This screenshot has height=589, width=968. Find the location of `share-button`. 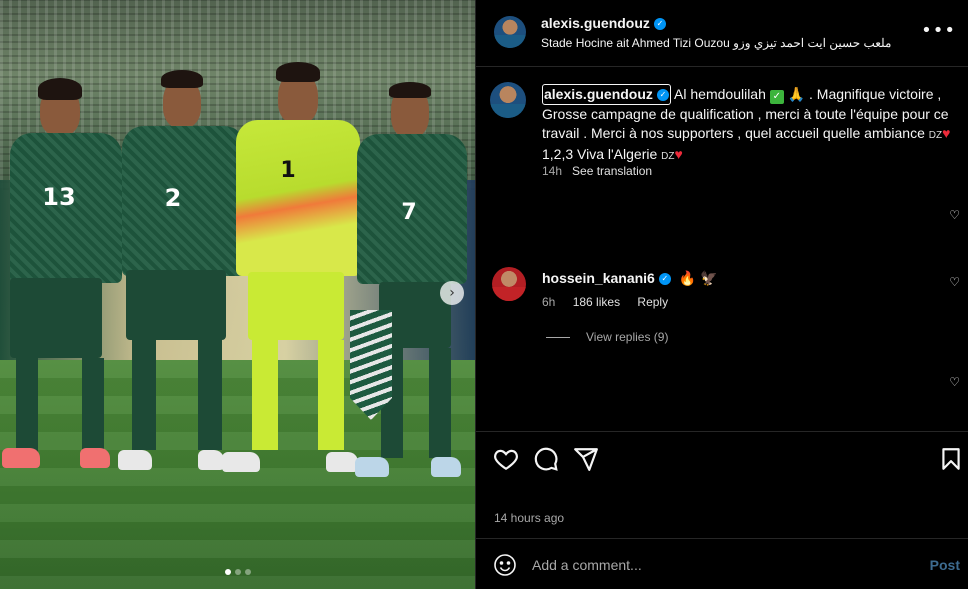

share-button is located at coordinates (586, 459).